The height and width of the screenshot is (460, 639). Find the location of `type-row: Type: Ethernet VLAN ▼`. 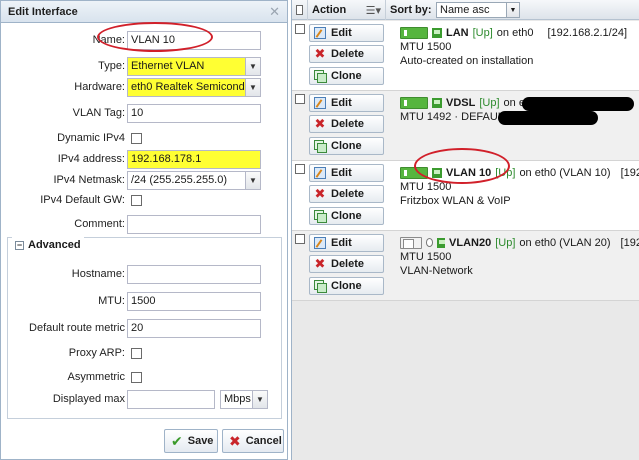

type-row: Type: Ethernet VLAN ▼ is located at coordinates (145, 67).